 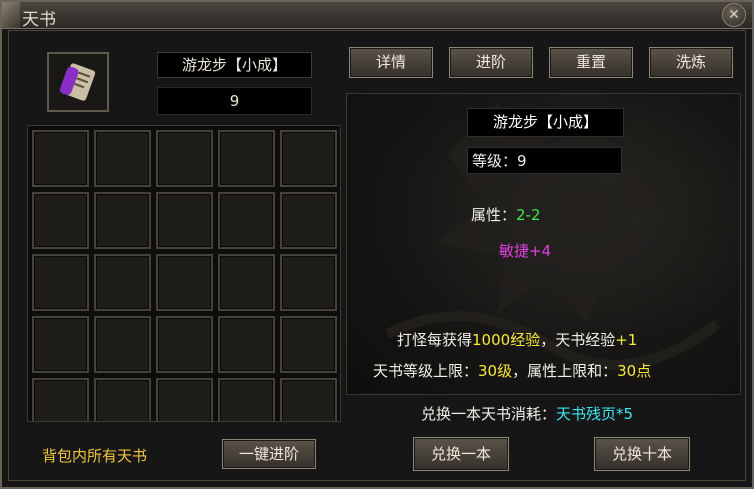 I want to click on book-level: 9, so click(x=234, y=101).